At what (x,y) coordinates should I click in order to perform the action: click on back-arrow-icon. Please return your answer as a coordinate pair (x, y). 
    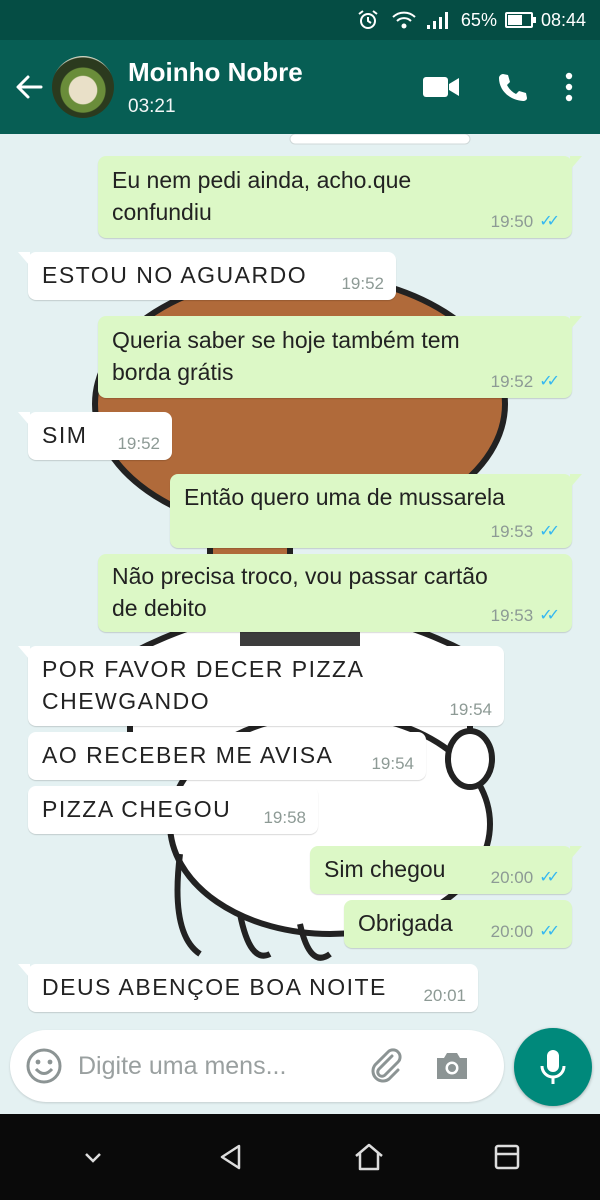
    Looking at the image, I should click on (29, 87).